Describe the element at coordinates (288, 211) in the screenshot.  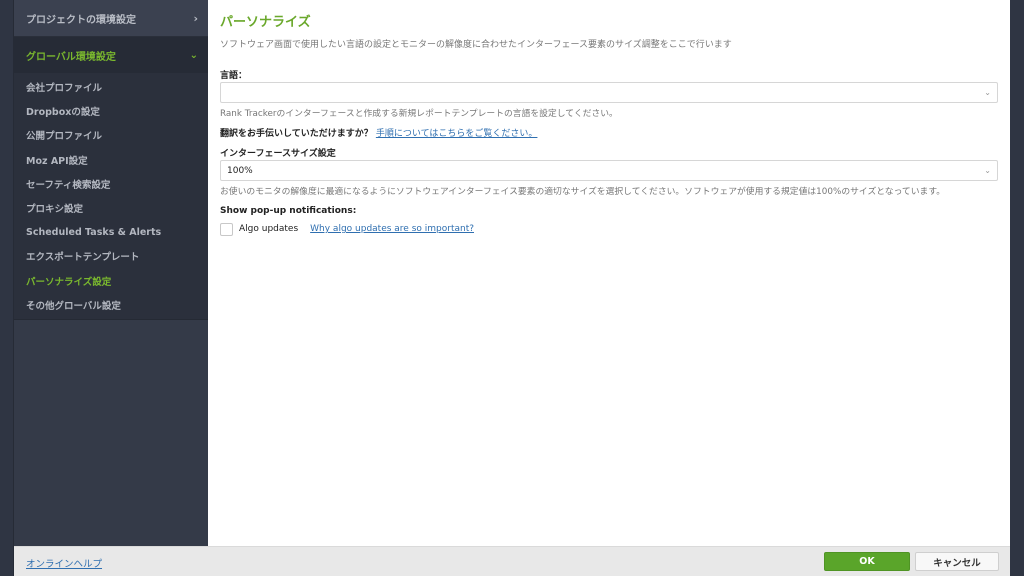
I see `popup-notifications-label: Show pop-up notifications:` at that location.